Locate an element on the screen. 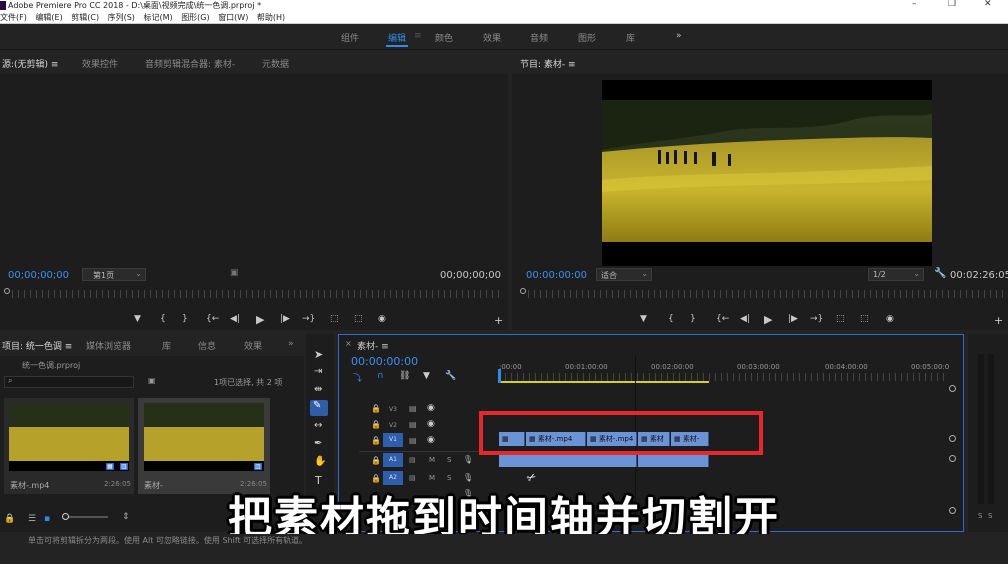  tab-metadata: 元数据 is located at coordinates (275, 63).